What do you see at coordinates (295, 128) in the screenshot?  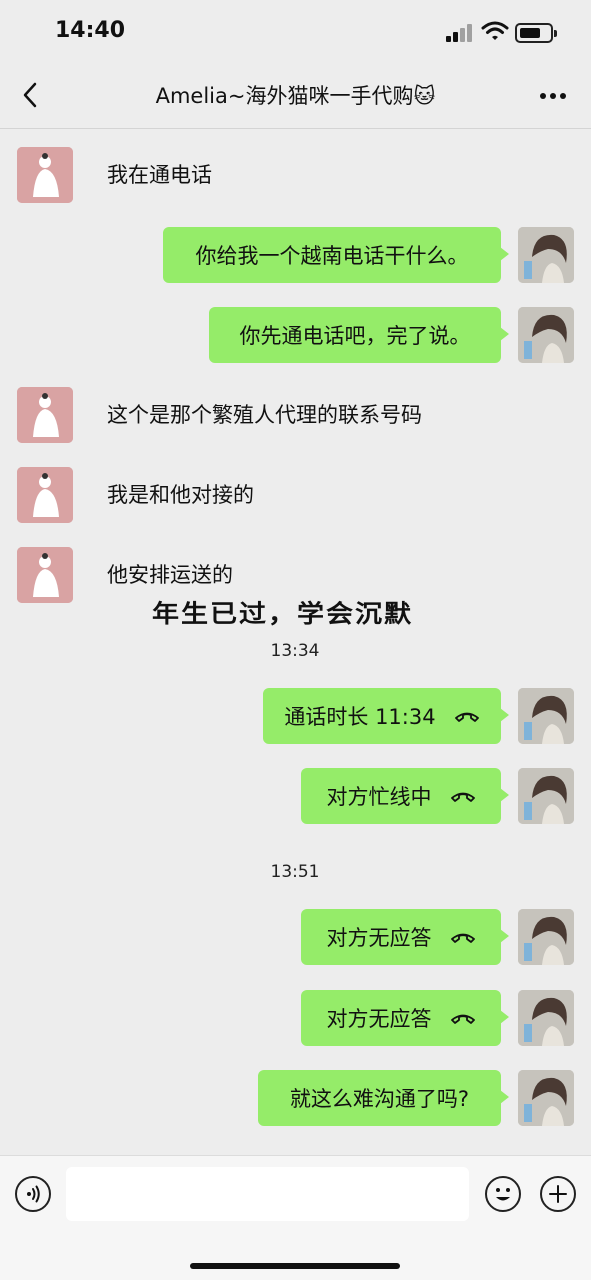 I see `nav-divider` at bounding box center [295, 128].